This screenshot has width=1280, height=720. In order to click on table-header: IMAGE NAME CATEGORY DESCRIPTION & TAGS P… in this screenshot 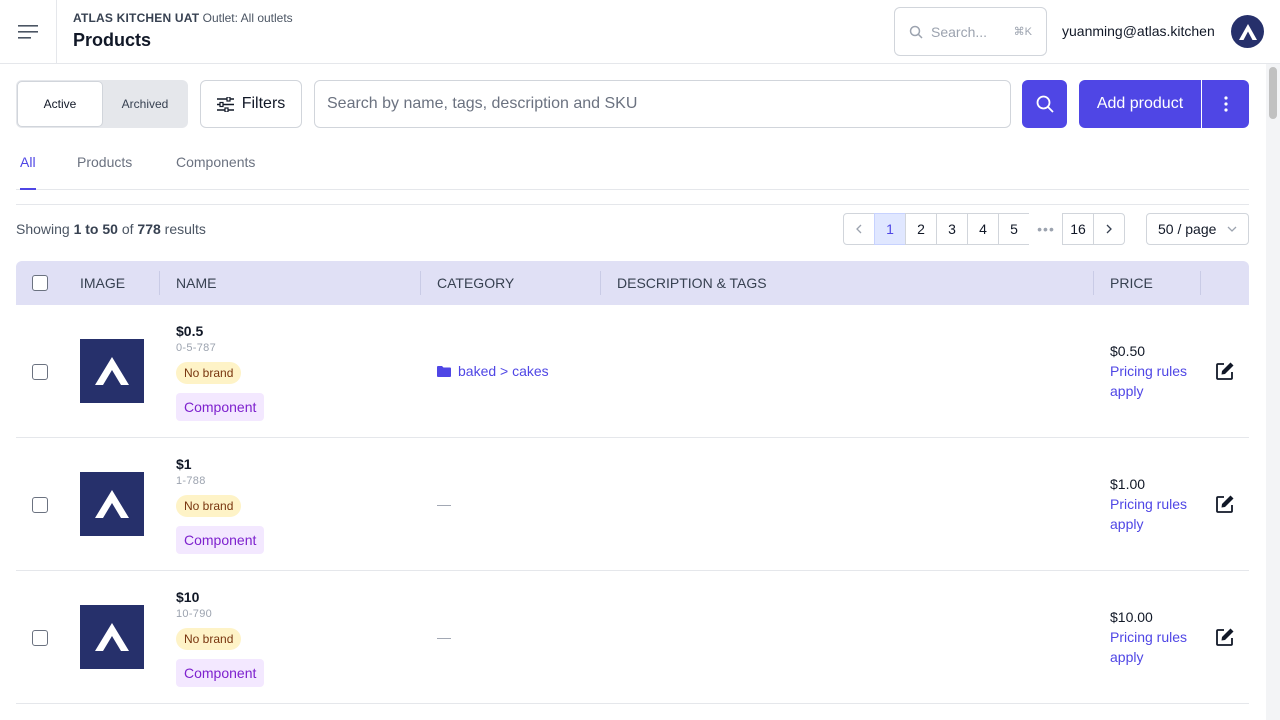, I will do `click(632, 283)`.